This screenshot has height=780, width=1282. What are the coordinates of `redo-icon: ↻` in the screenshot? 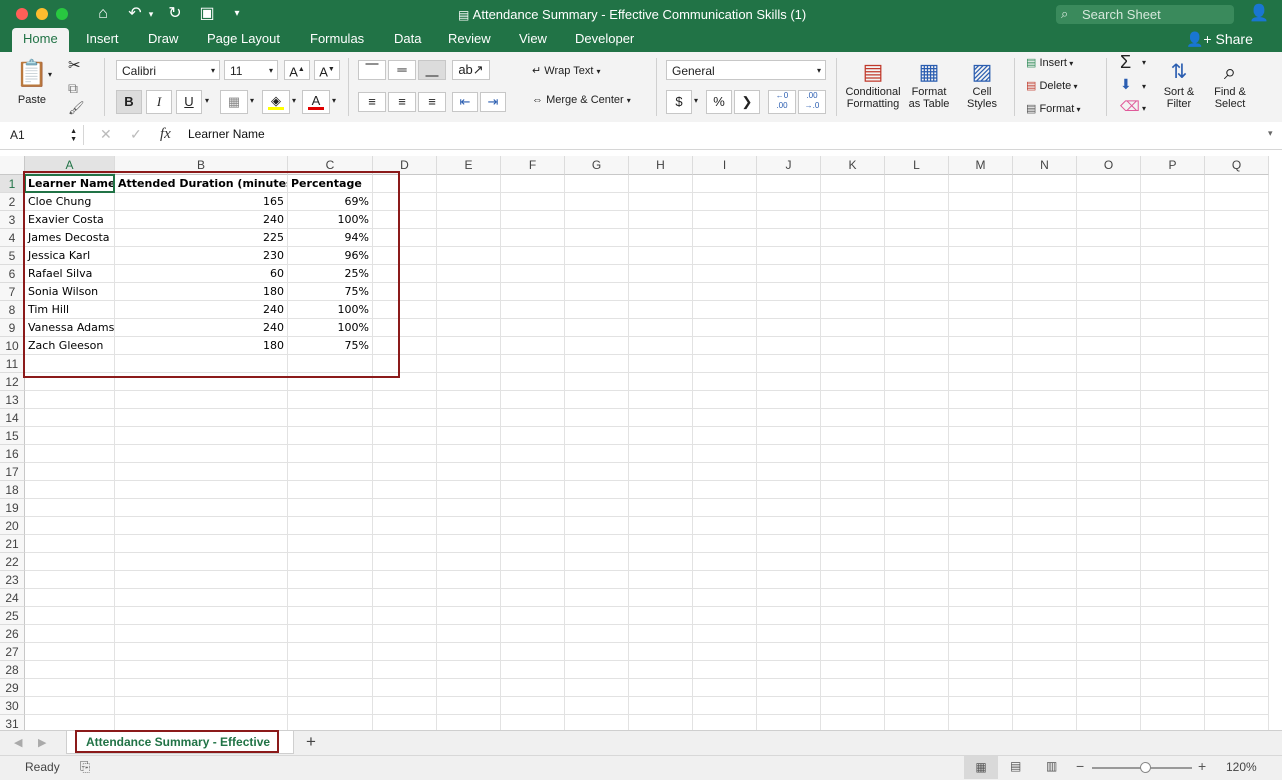 It's located at (175, 14).